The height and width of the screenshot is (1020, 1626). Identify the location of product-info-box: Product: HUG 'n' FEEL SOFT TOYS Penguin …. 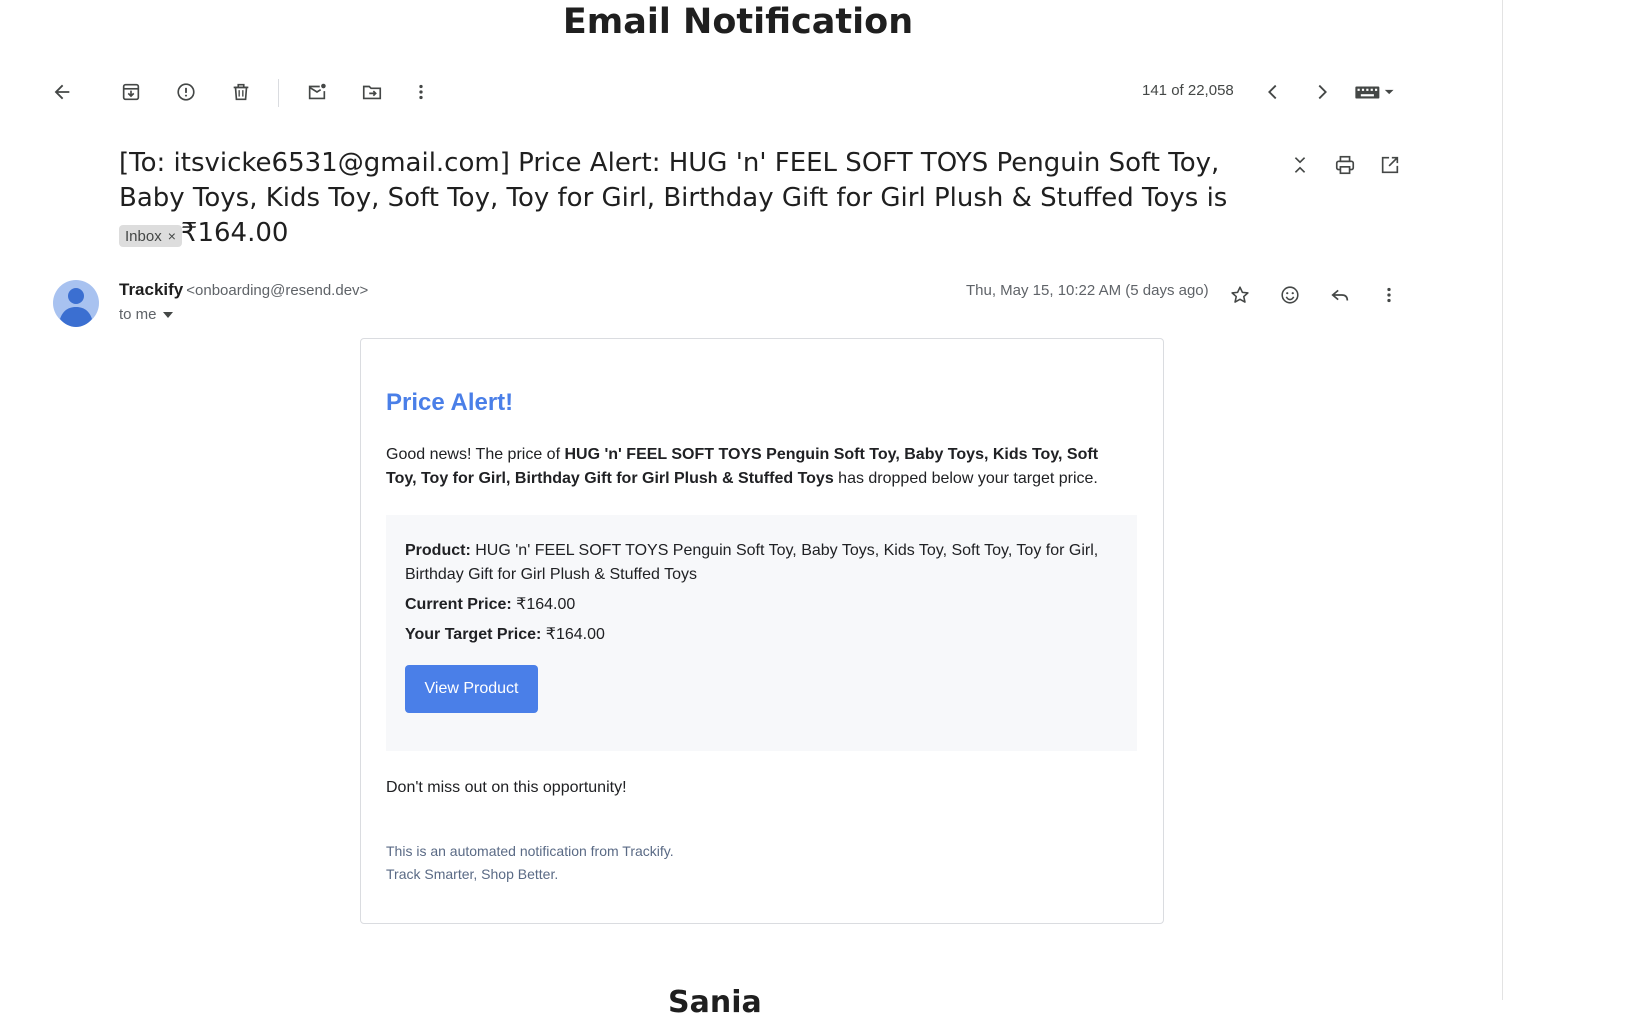
(761, 633).